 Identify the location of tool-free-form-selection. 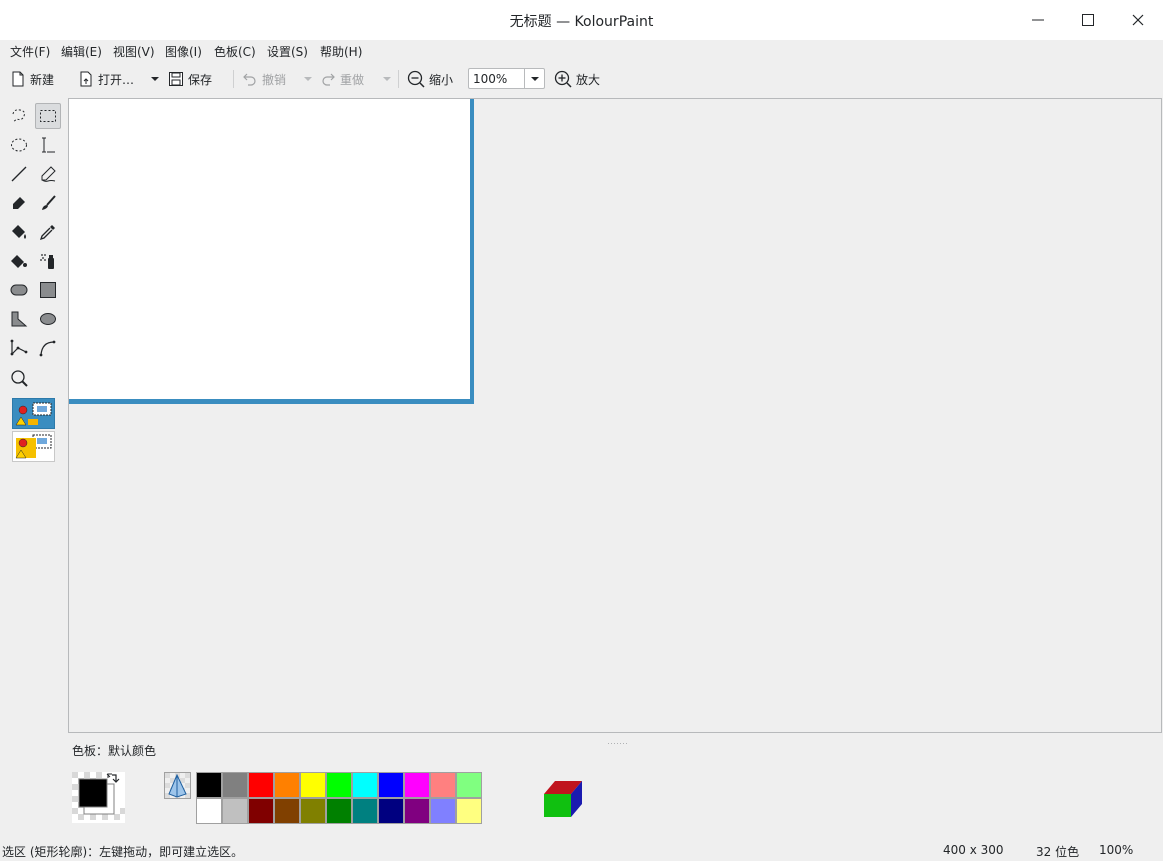
(19, 116).